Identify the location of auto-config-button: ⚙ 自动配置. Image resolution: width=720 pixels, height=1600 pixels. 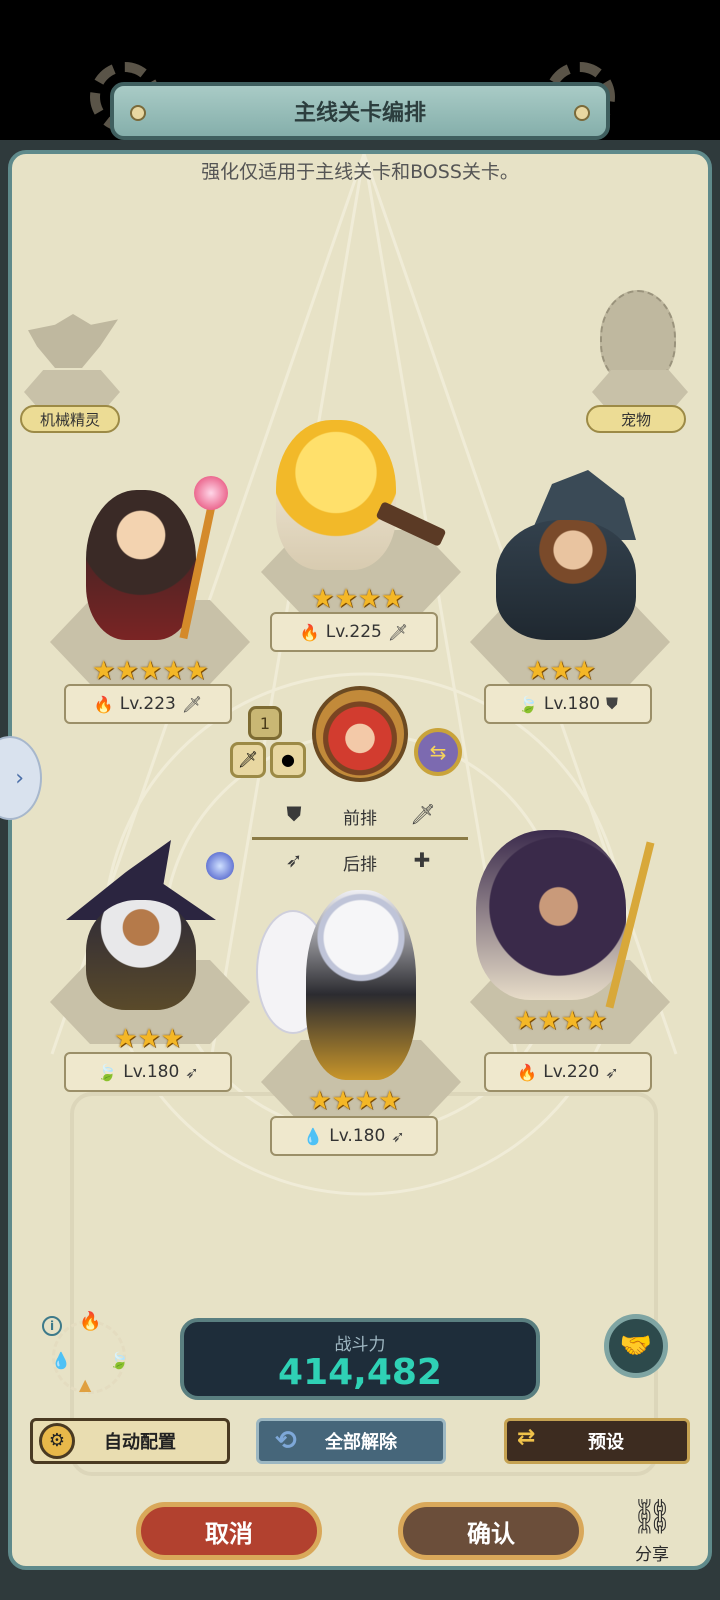
(130, 1441).